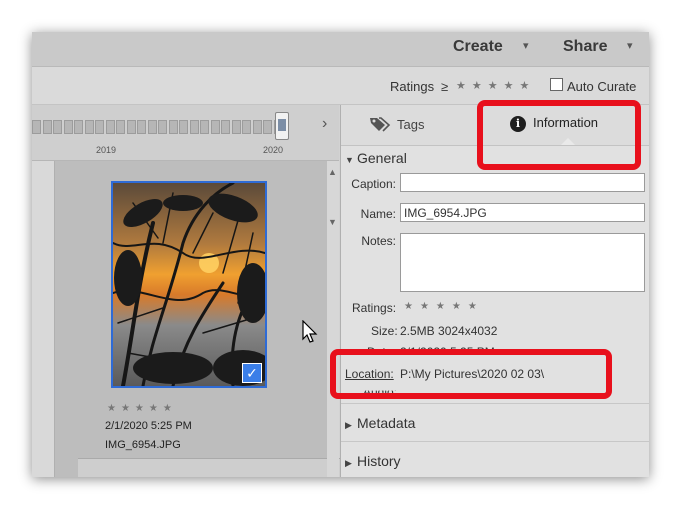 The image size is (681, 510). I want to click on general-title: General, so click(382, 158).